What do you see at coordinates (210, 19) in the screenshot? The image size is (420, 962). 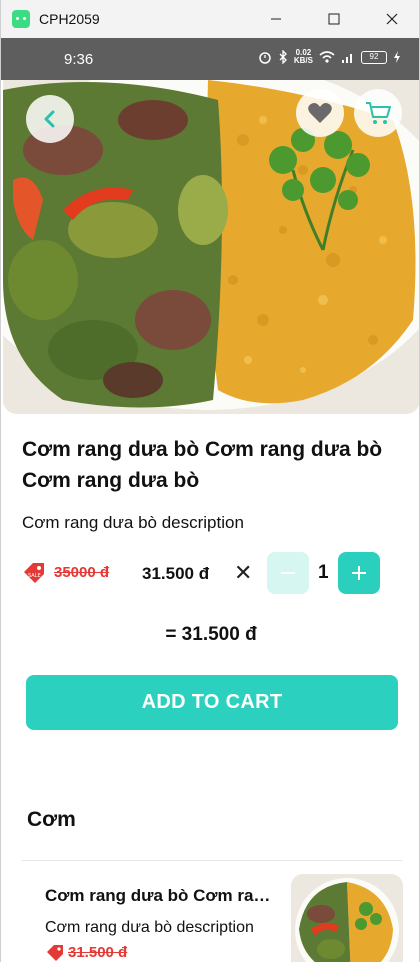 I see `window-titlebar: CPH2059` at bounding box center [210, 19].